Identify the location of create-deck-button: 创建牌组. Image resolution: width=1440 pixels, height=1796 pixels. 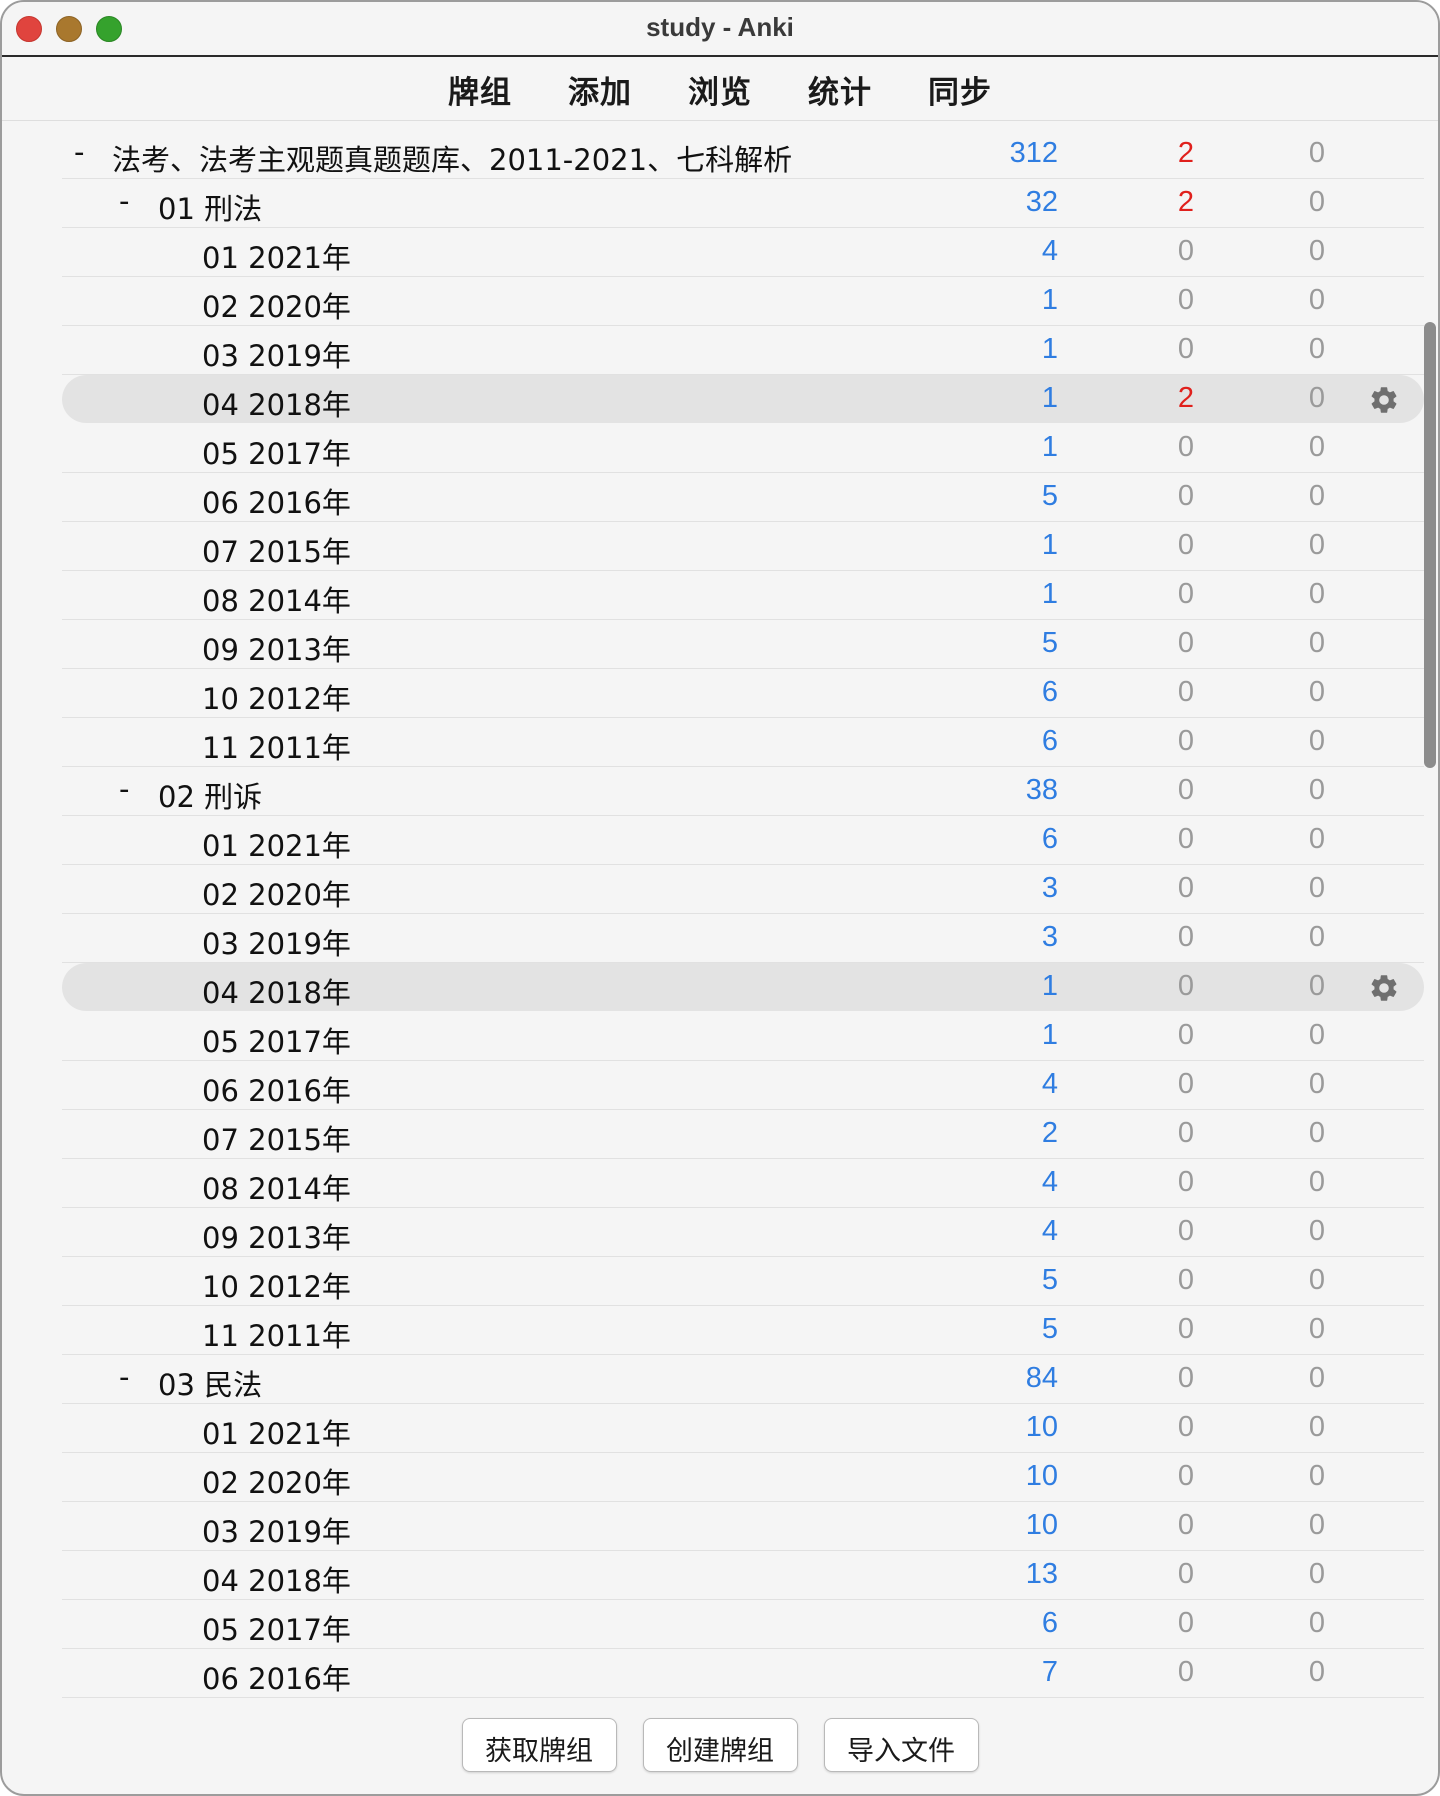
(720, 1745).